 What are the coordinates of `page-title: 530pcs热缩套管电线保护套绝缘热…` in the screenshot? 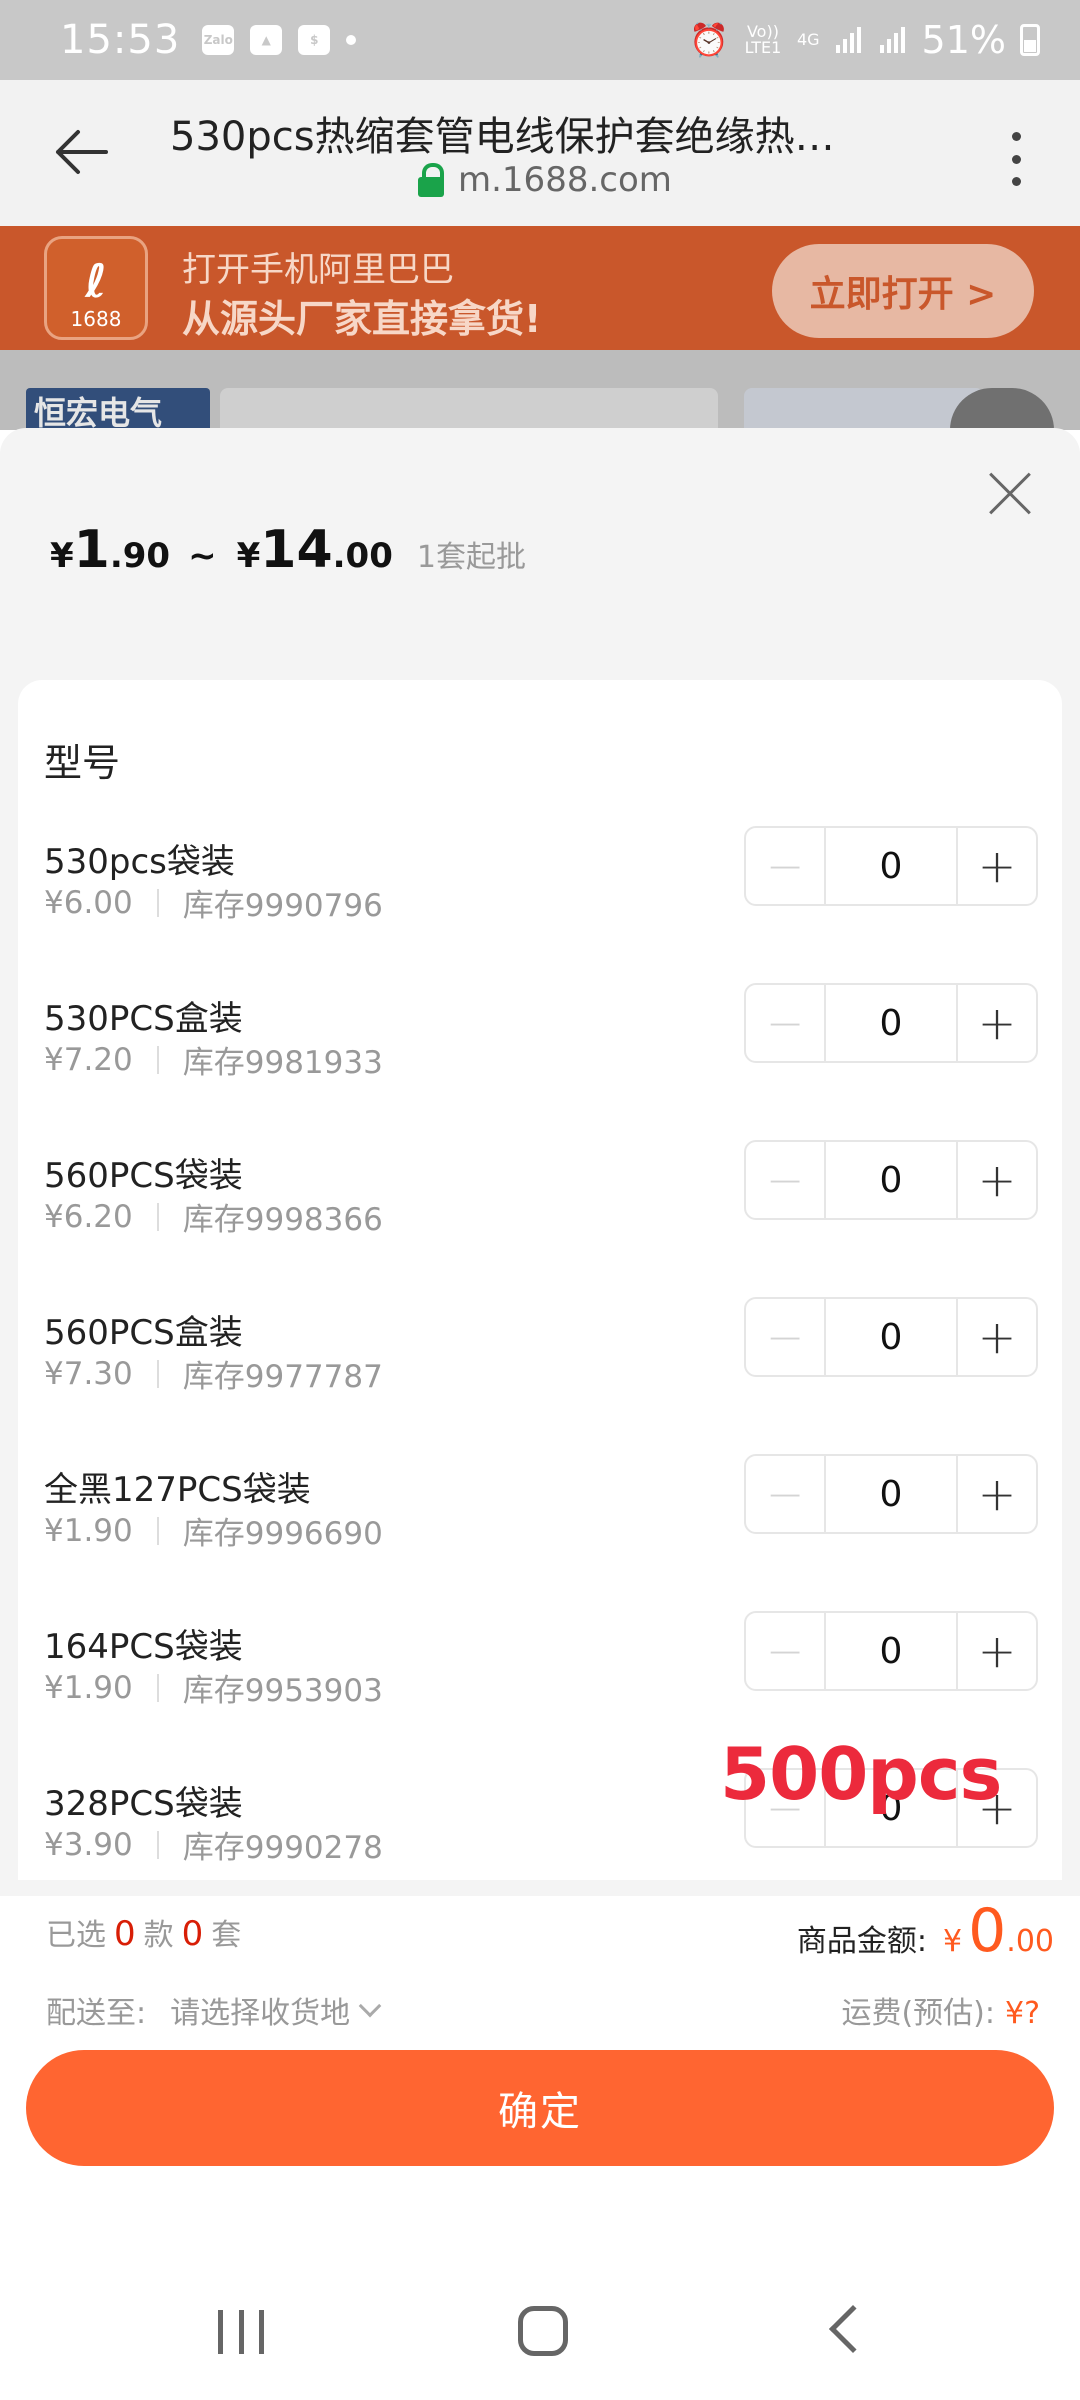 It's located at (502, 137).